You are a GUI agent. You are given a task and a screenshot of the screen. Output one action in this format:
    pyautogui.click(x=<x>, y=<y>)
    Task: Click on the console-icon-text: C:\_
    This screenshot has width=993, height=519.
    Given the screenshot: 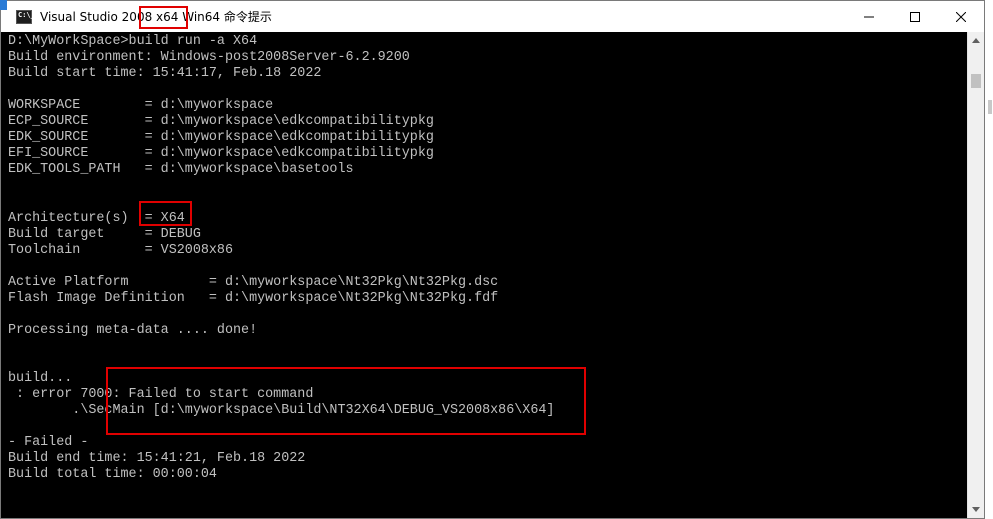 What is the action you would take?
    pyautogui.click(x=26, y=14)
    